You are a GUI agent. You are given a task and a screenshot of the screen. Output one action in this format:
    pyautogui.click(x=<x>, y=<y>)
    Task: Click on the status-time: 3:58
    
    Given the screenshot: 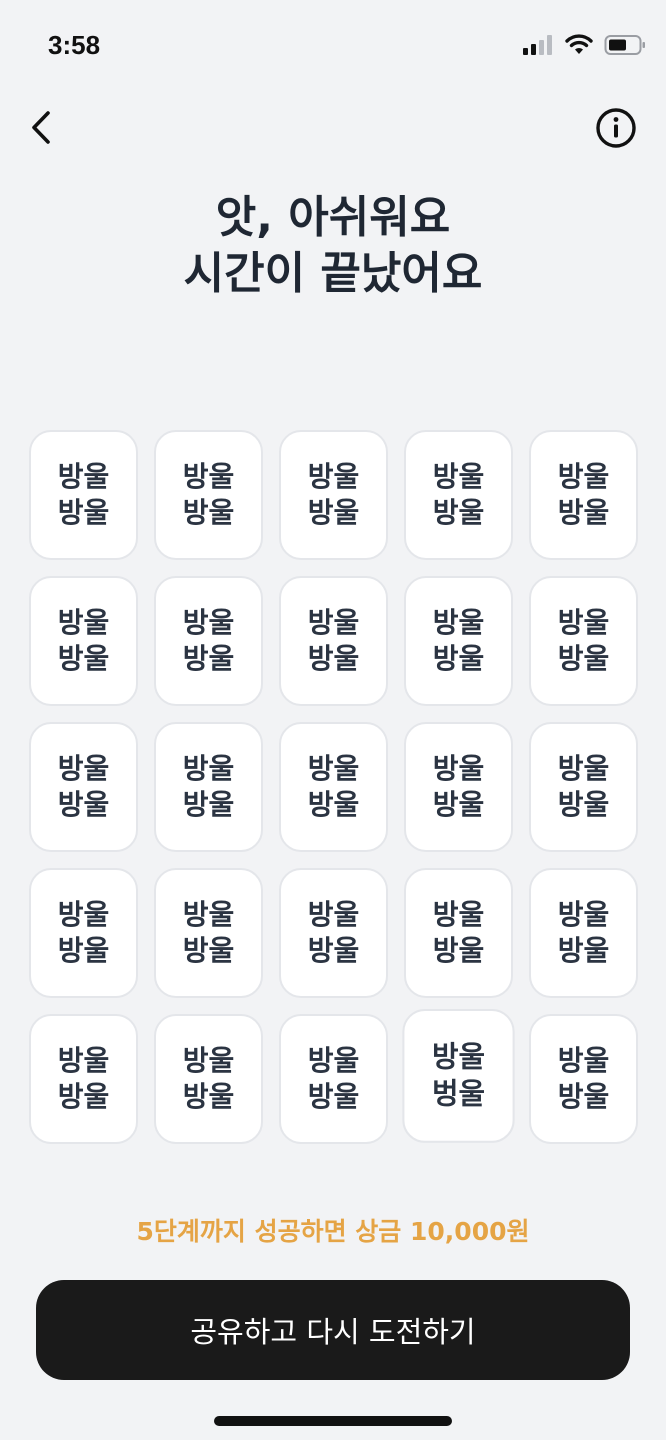 What is the action you would take?
    pyautogui.click(x=74, y=45)
    